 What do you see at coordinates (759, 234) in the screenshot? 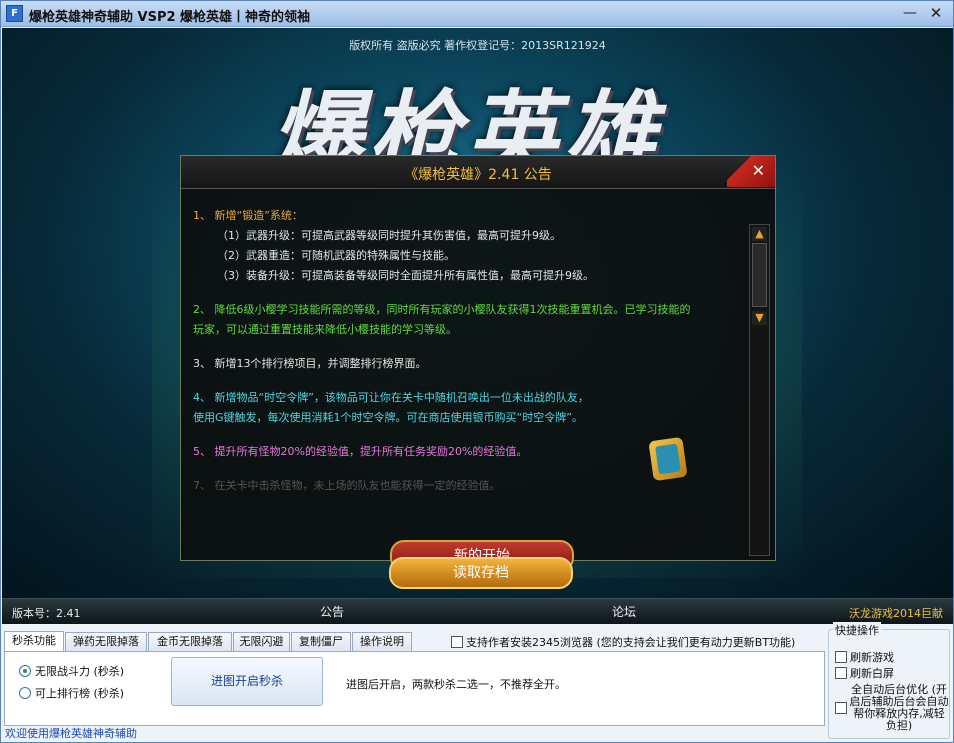
I see `scroll-up-arrow-icon: ▲` at bounding box center [759, 234].